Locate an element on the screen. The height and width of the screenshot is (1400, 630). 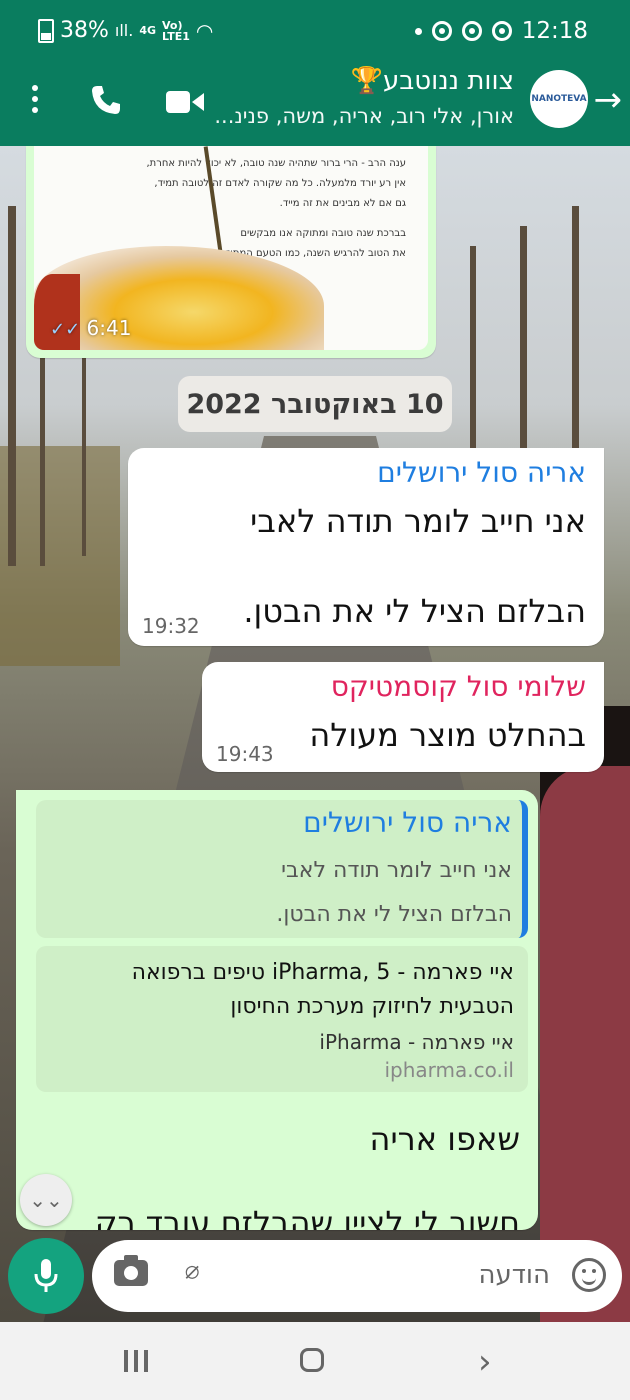
system-navigation-bar: › is located at coordinates (315, 1361).